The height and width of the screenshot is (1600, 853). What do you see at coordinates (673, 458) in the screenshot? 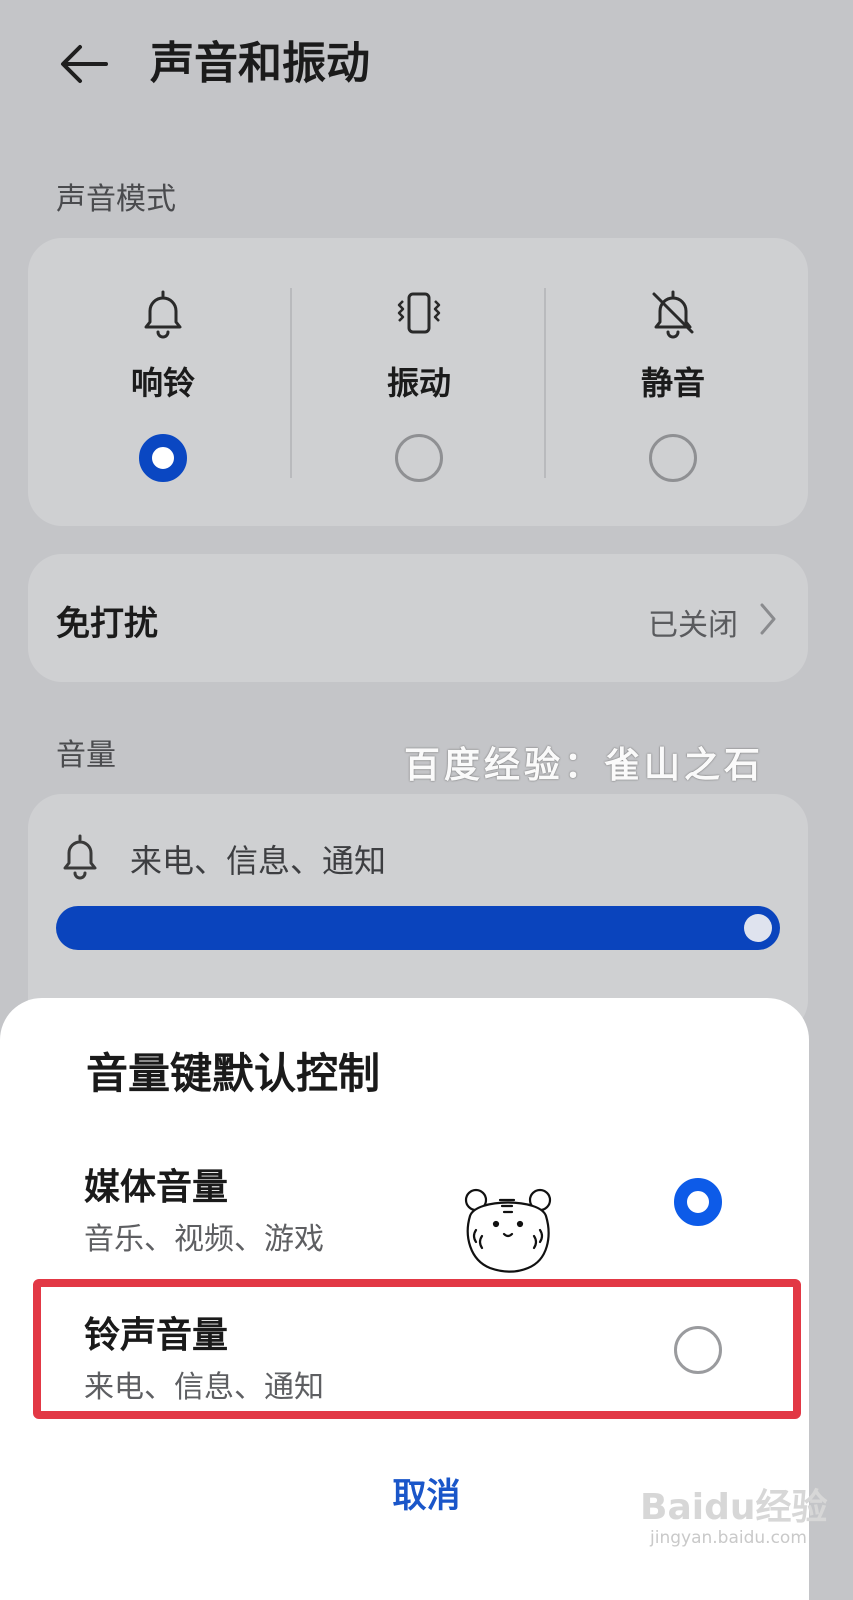
I see `mode-radio-silent` at bounding box center [673, 458].